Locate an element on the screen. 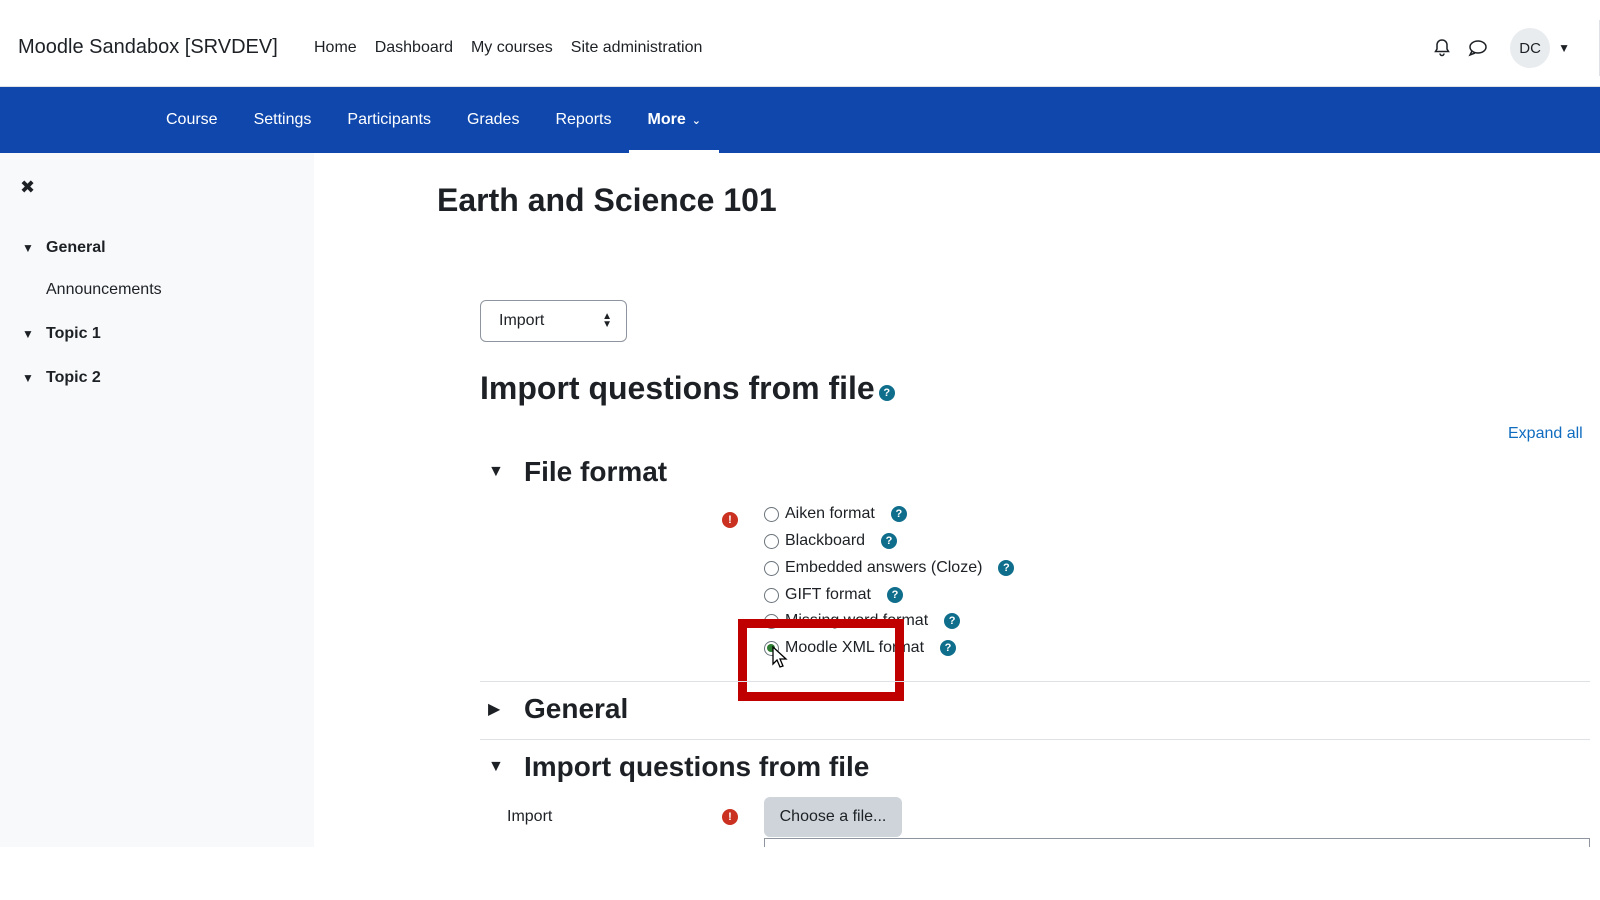 This screenshot has height=900, width=1600. action-select: Import ▲ ▼ is located at coordinates (553, 321).